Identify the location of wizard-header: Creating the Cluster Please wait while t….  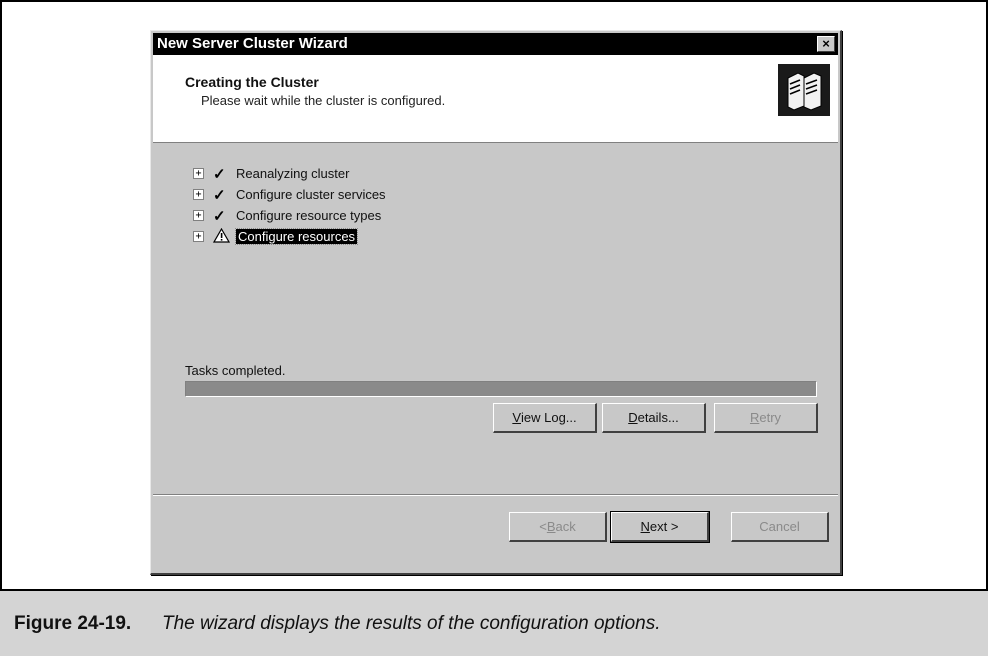
(495, 99).